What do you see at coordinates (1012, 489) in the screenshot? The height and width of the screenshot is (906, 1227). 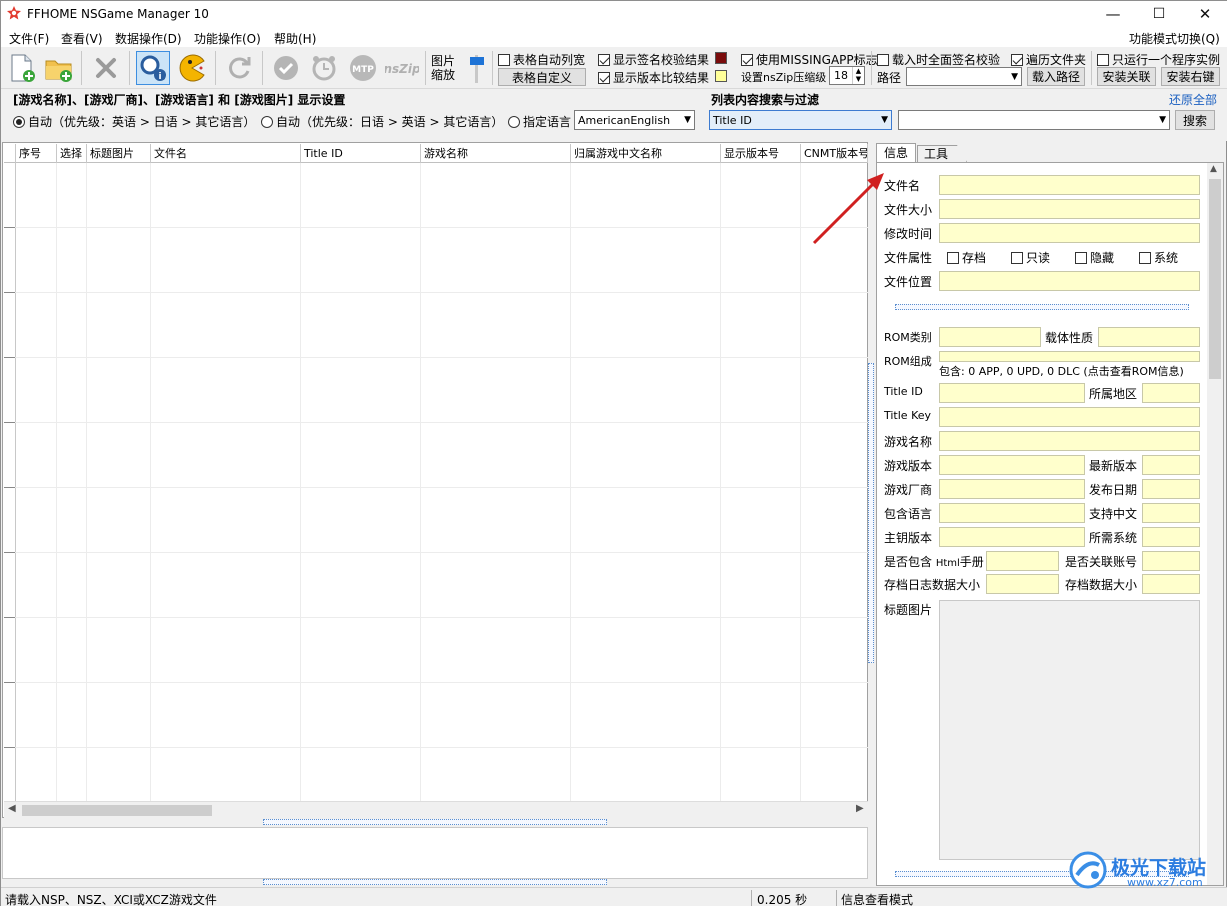 I see `publisher-field` at bounding box center [1012, 489].